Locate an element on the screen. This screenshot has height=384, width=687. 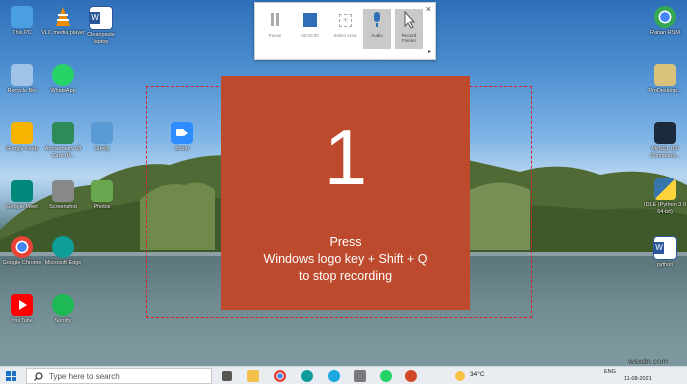
pause-button: Pause is located at coordinates (275, 29).